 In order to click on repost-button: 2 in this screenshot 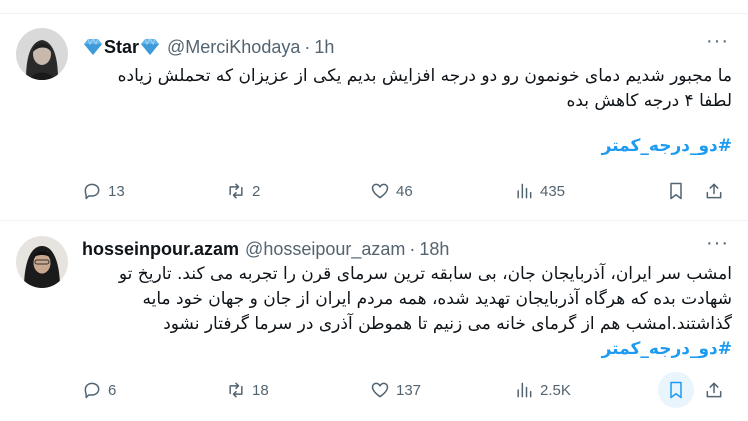, I will do `click(256, 191)`.